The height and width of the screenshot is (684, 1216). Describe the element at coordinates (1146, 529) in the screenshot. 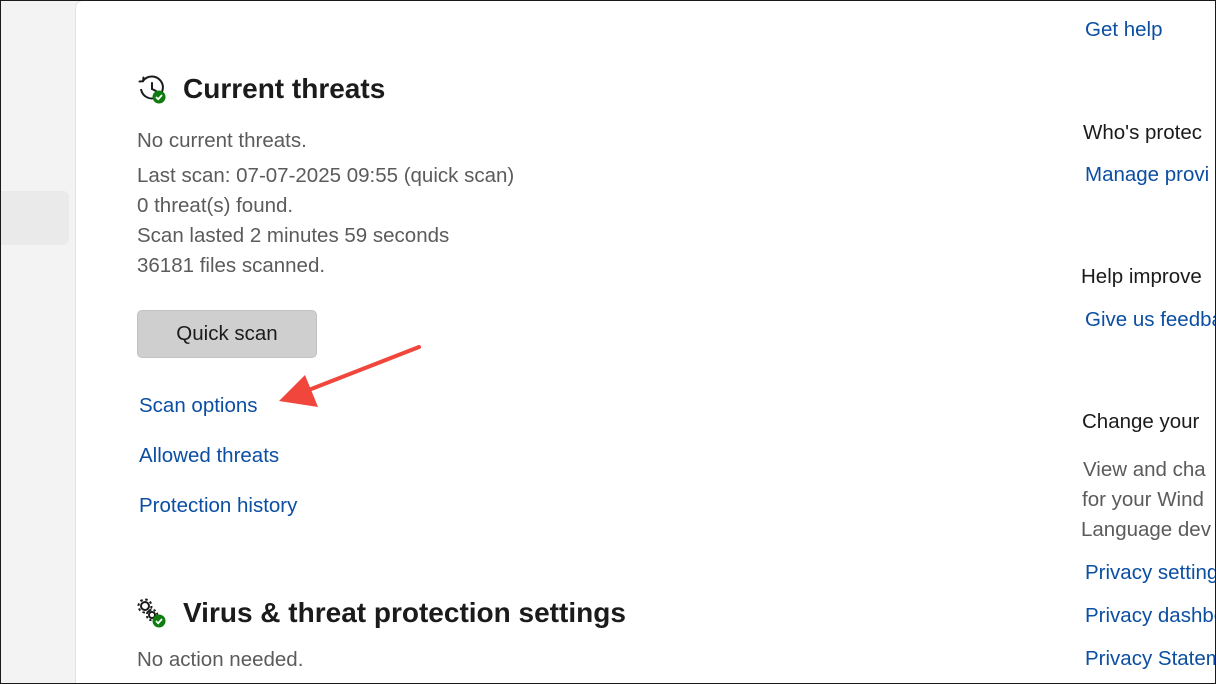

I see `privacy-description-line-3: Language dev` at that location.